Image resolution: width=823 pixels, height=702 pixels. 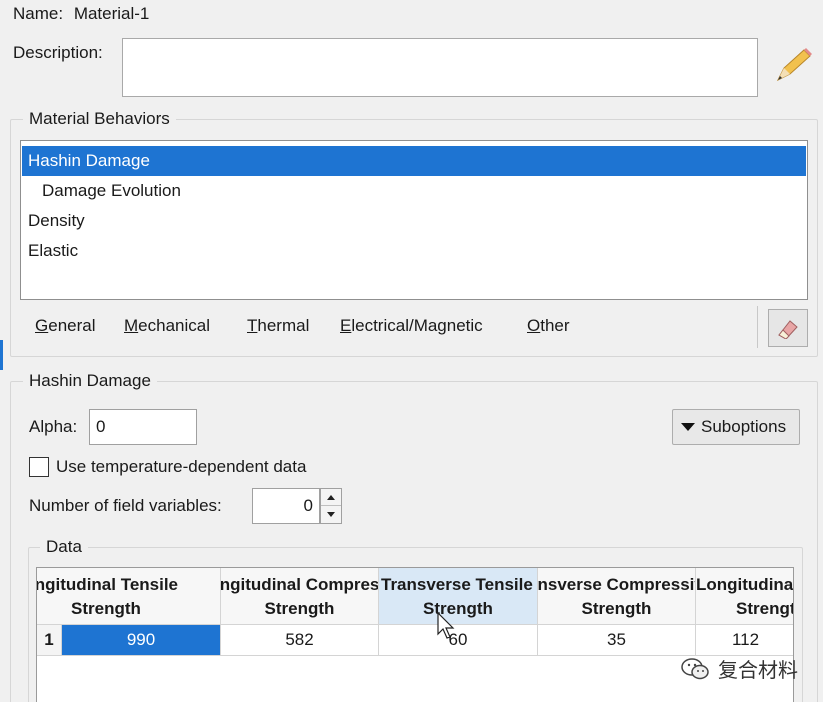 What do you see at coordinates (90, 381) in the screenshot?
I see `hashin-damage-title: Hashin Damage` at bounding box center [90, 381].